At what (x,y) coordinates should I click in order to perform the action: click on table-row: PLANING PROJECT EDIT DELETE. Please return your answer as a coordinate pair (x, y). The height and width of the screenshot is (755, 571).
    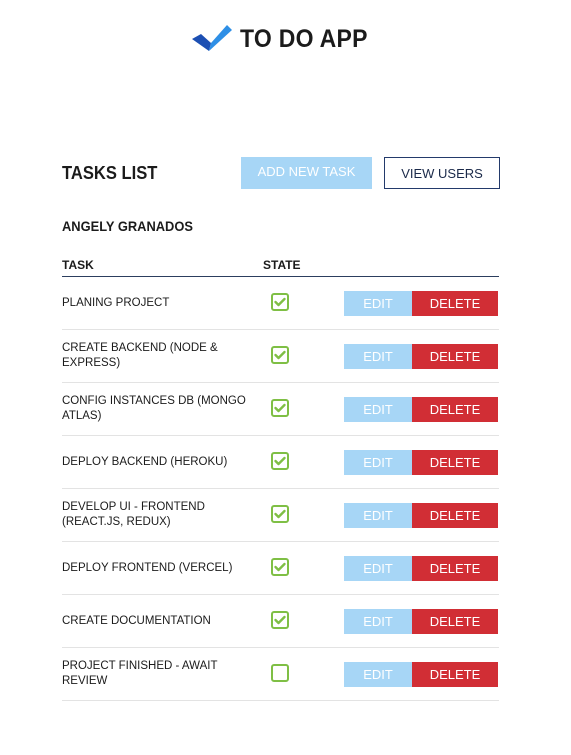
    Looking at the image, I should click on (280, 303).